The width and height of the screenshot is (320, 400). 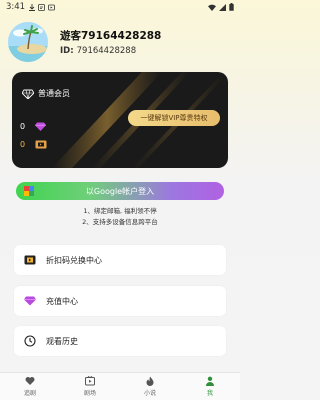 I want to click on google-icon, so click(x=29, y=191).